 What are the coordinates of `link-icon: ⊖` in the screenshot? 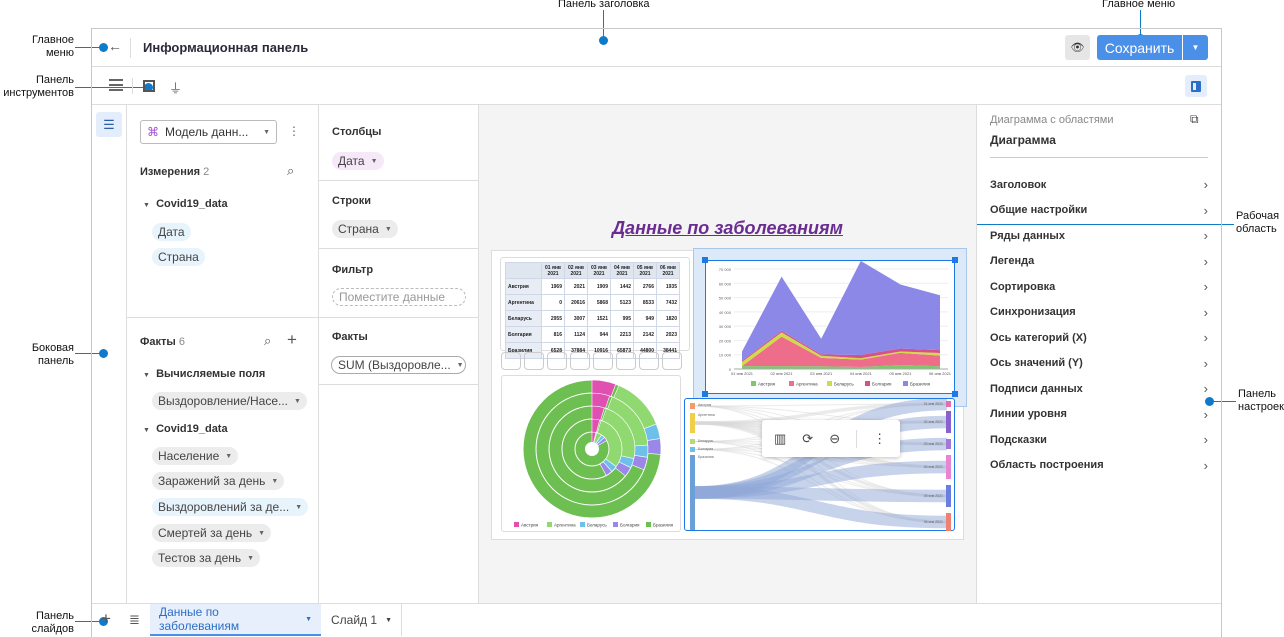 It's located at (834, 439).